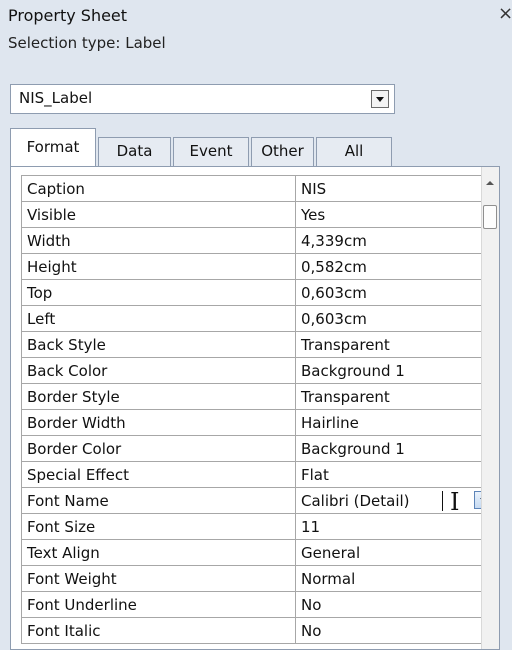 The height and width of the screenshot is (650, 512). Describe the element at coordinates (330, 422) in the screenshot. I see `property-value-text: Hairline` at that location.